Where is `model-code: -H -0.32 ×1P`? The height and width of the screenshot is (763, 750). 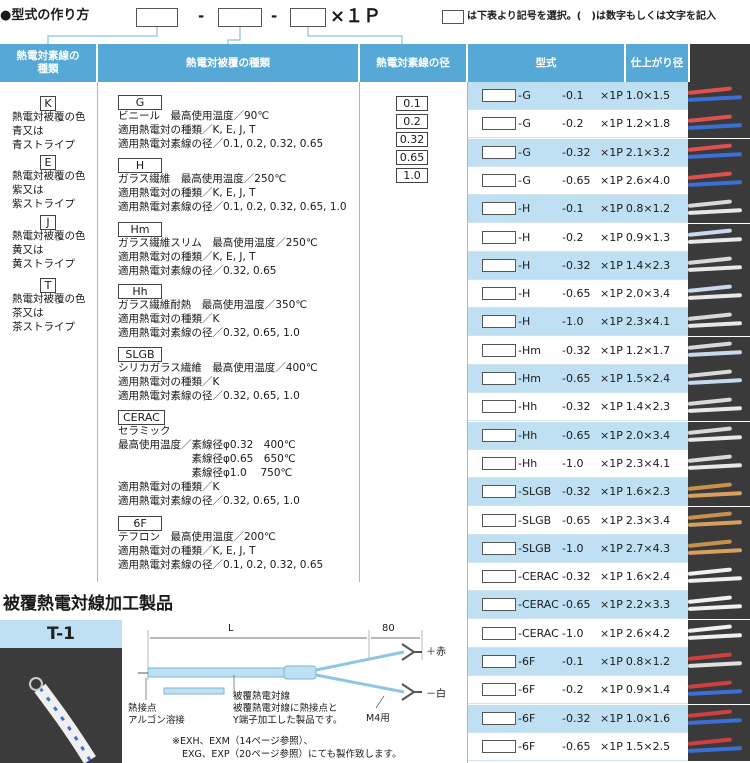
model-code: -H -0.32 ×1P is located at coordinates (569, 265).